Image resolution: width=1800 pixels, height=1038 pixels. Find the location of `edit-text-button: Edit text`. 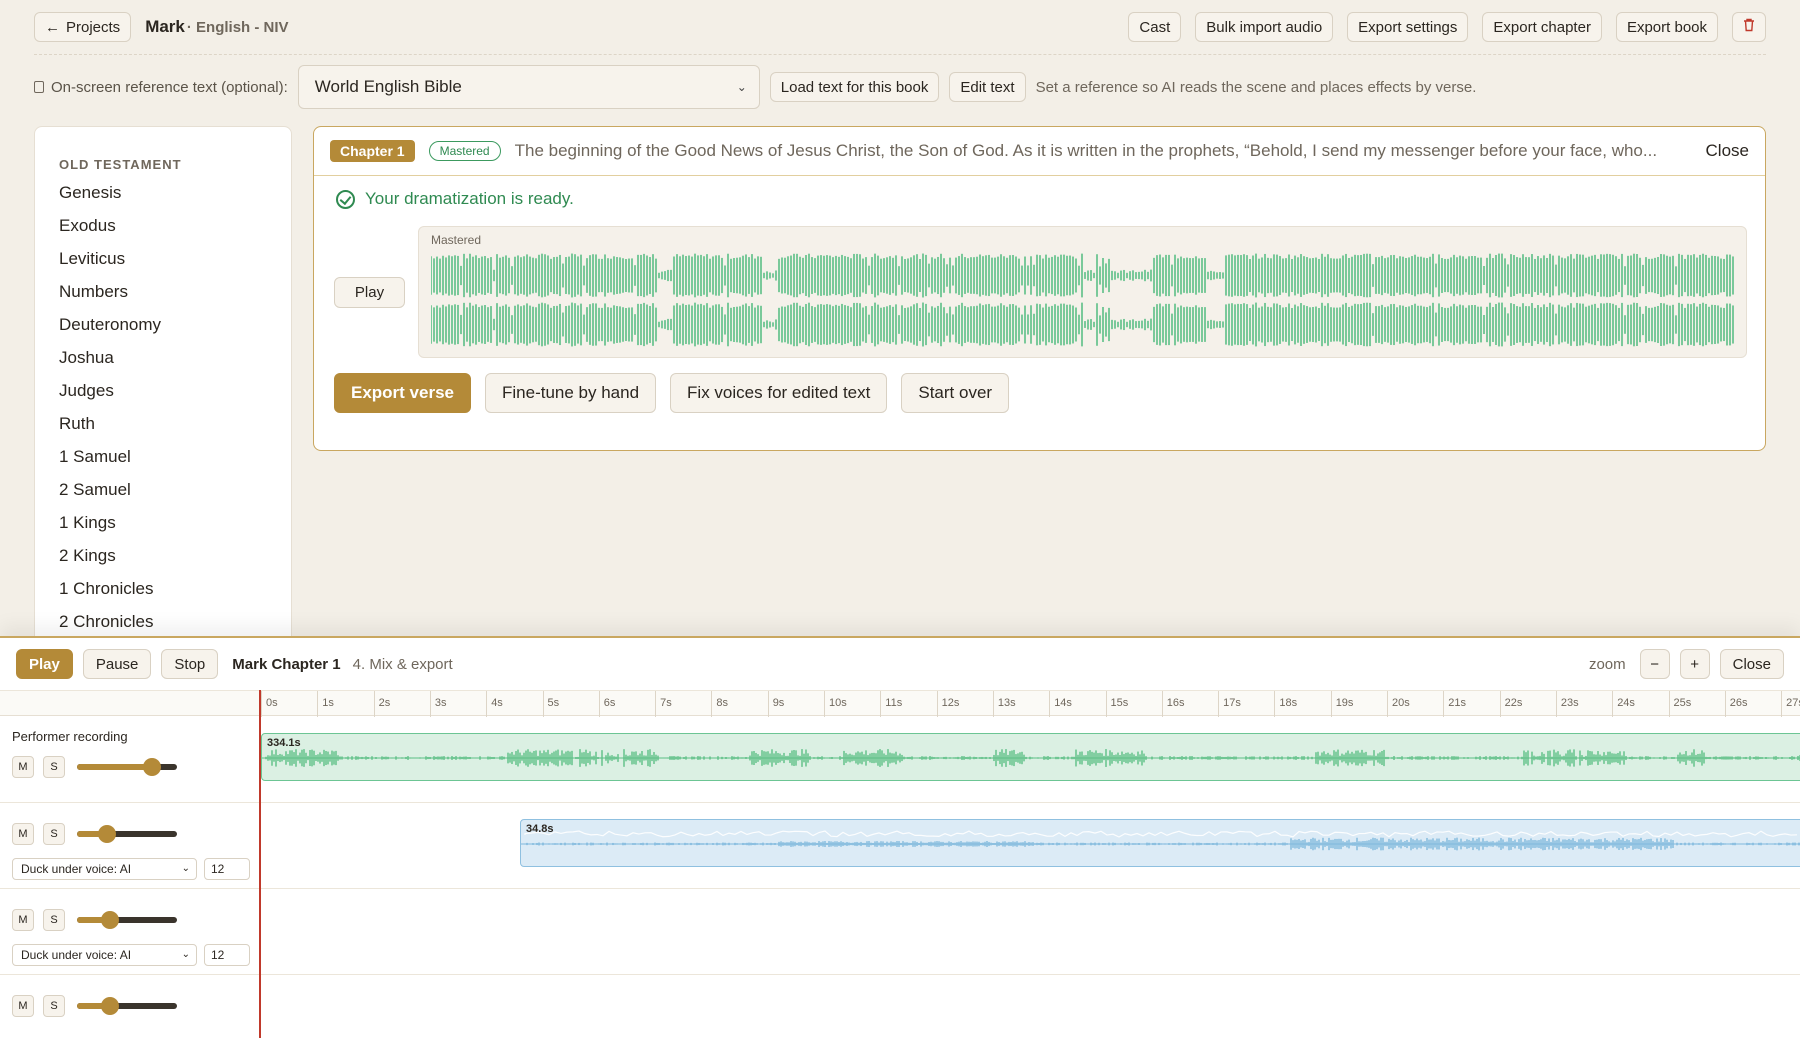

edit-text-button: Edit text is located at coordinates (987, 87).